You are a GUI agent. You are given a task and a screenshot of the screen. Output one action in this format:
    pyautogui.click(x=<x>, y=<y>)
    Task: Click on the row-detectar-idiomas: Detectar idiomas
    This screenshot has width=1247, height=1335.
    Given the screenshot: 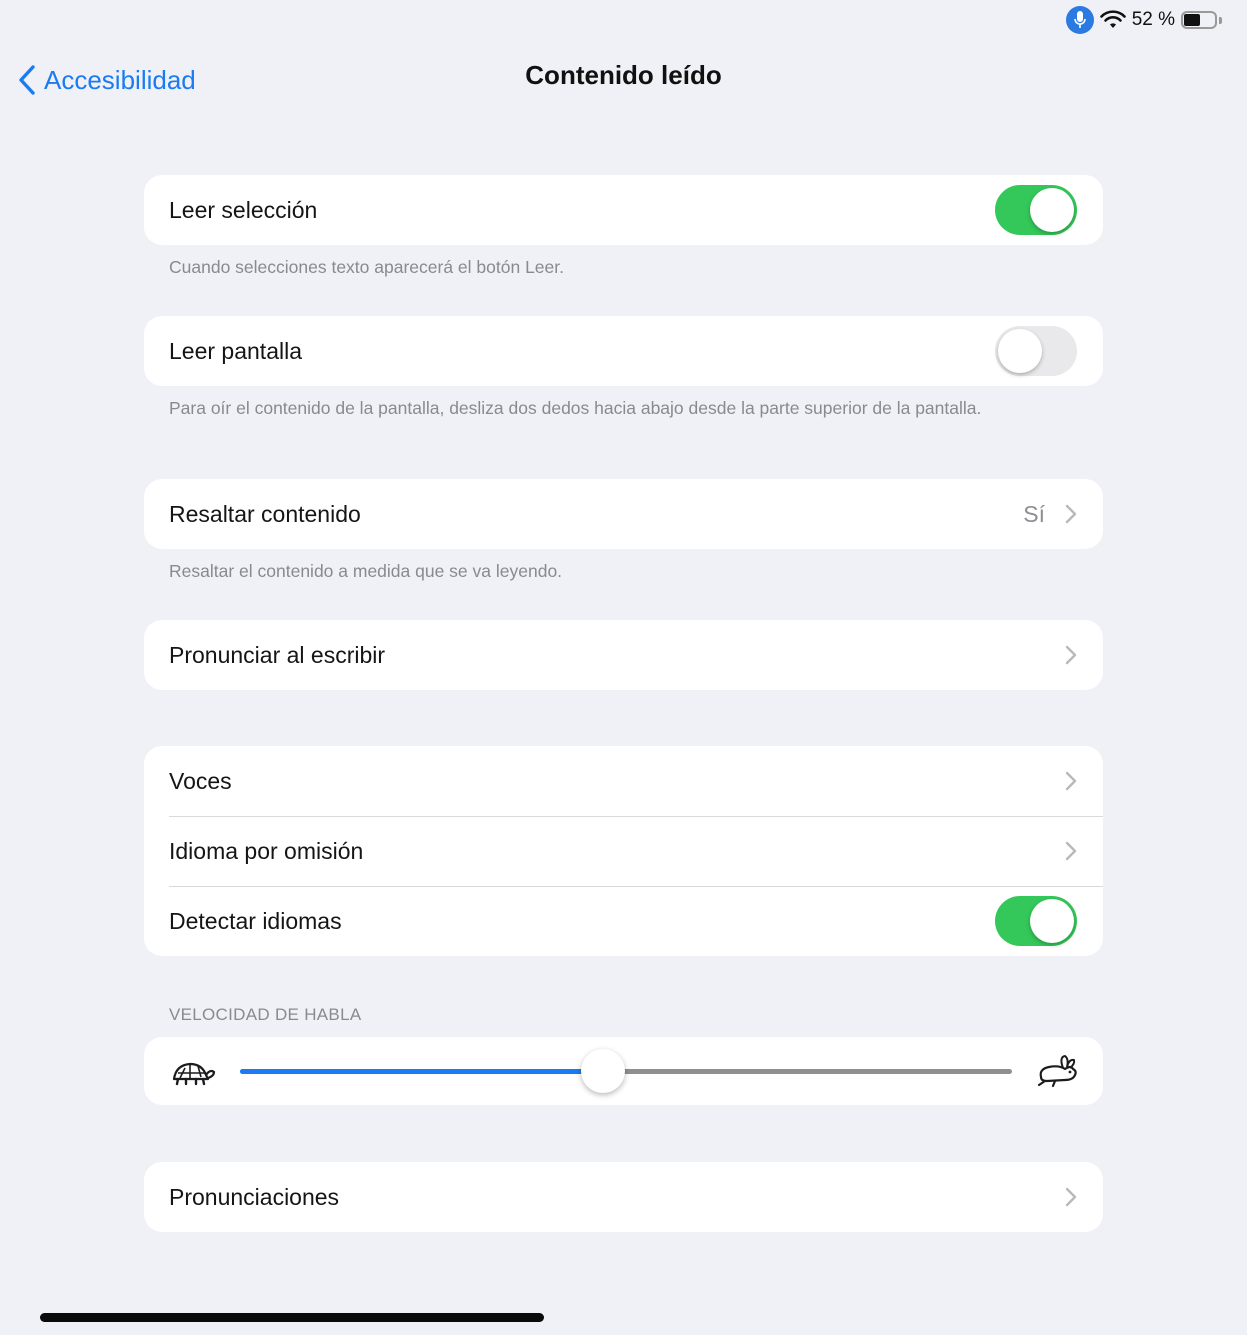 What is the action you would take?
    pyautogui.click(x=623, y=921)
    